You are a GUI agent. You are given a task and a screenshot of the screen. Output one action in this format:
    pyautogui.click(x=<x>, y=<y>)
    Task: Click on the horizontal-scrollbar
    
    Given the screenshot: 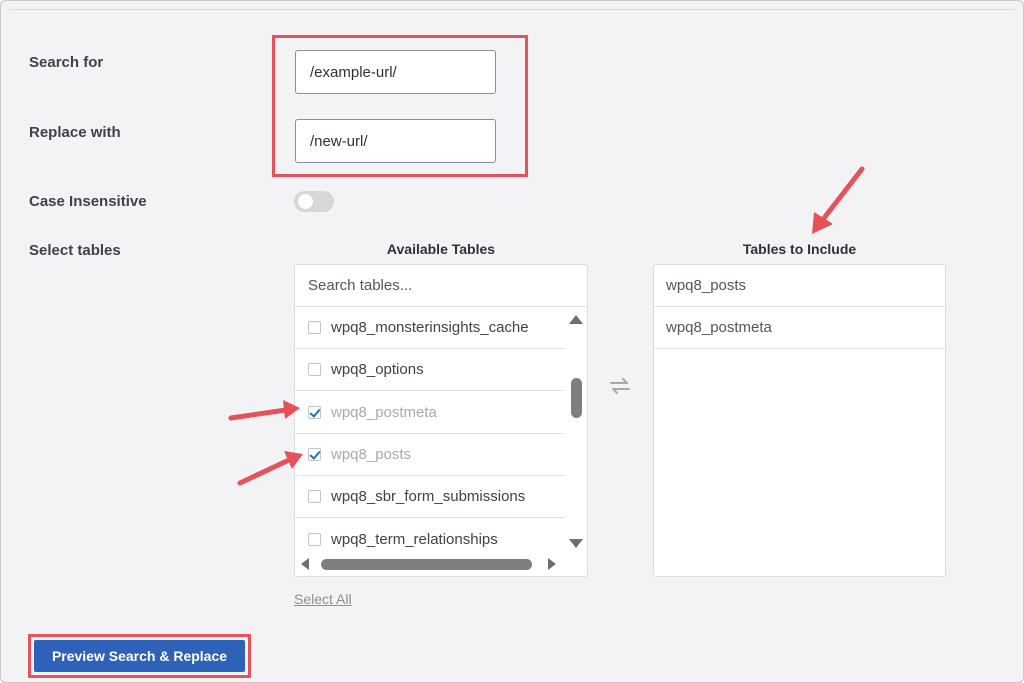 What is the action you would take?
    pyautogui.click(x=440, y=565)
    